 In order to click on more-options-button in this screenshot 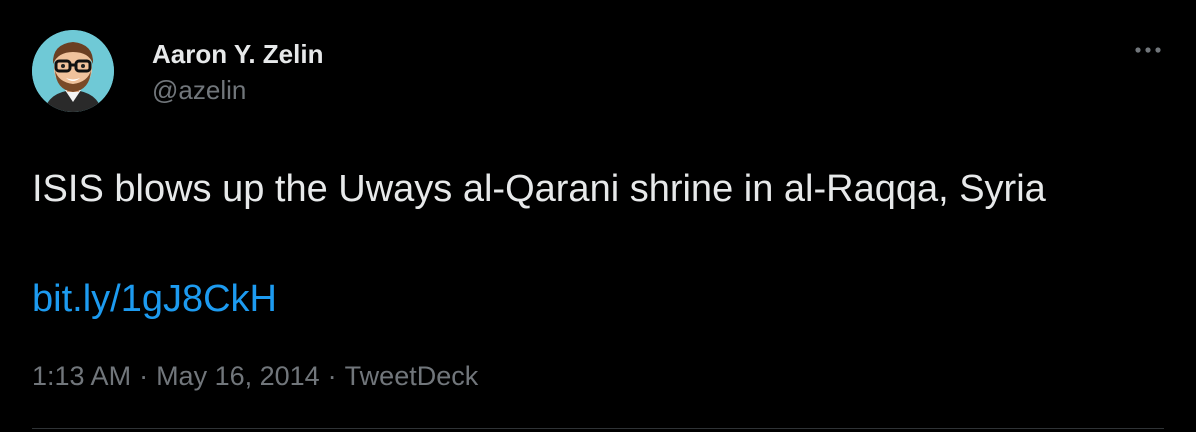, I will do `click(1148, 50)`.